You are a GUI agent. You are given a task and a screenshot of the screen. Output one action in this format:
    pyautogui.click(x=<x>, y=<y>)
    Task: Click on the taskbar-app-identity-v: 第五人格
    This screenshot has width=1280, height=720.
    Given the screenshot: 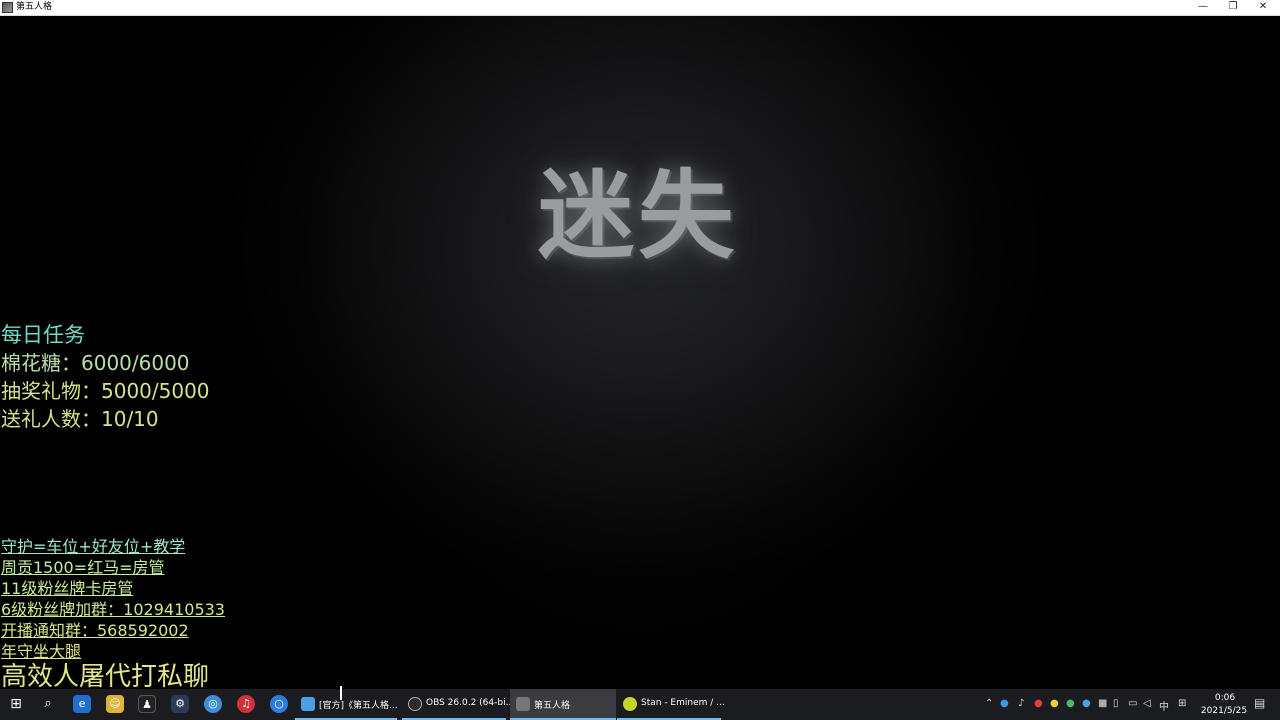 What is the action you would take?
    pyautogui.click(x=563, y=704)
    